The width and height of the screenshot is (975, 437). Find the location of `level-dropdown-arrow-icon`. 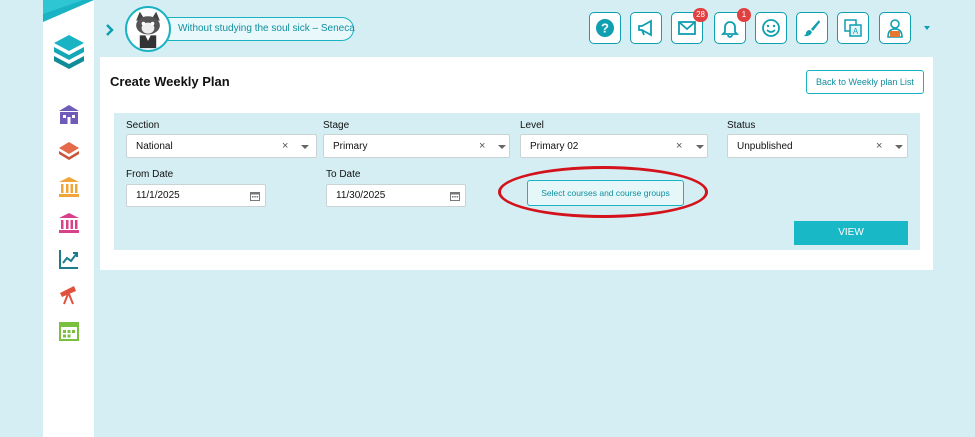

level-dropdown-arrow-icon is located at coordinates (700, 147).